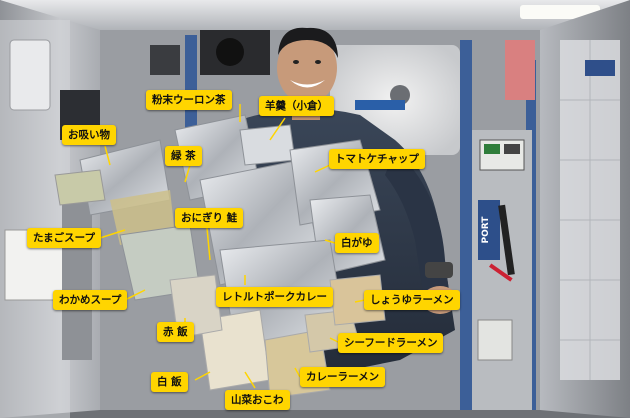  Describe the element at coordinates (169, 382) in the screenshot. I see `label-hakuhan: 白 飯` at that location.